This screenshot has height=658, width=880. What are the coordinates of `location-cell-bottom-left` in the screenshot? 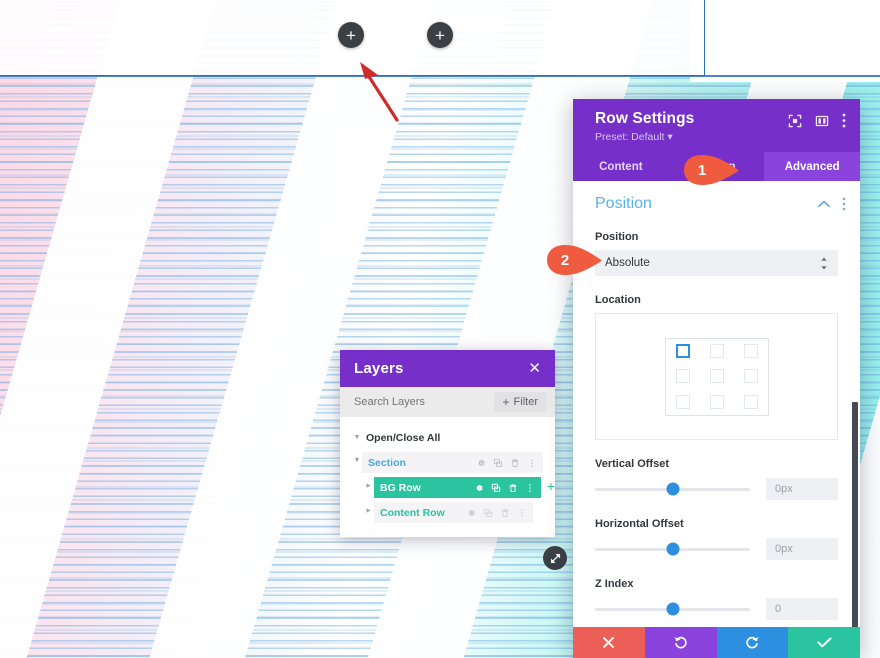 It's located at (683, 401).